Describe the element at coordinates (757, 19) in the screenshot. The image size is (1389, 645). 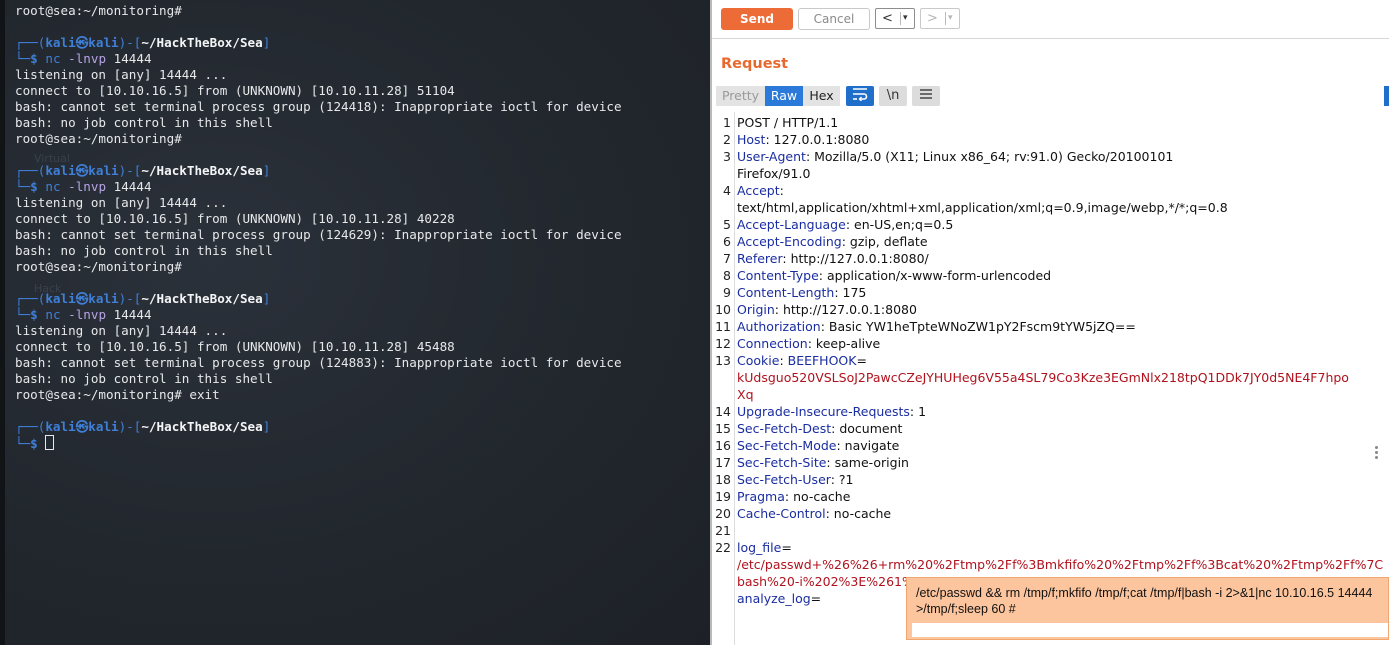
I see `send-button: Send` at that location.